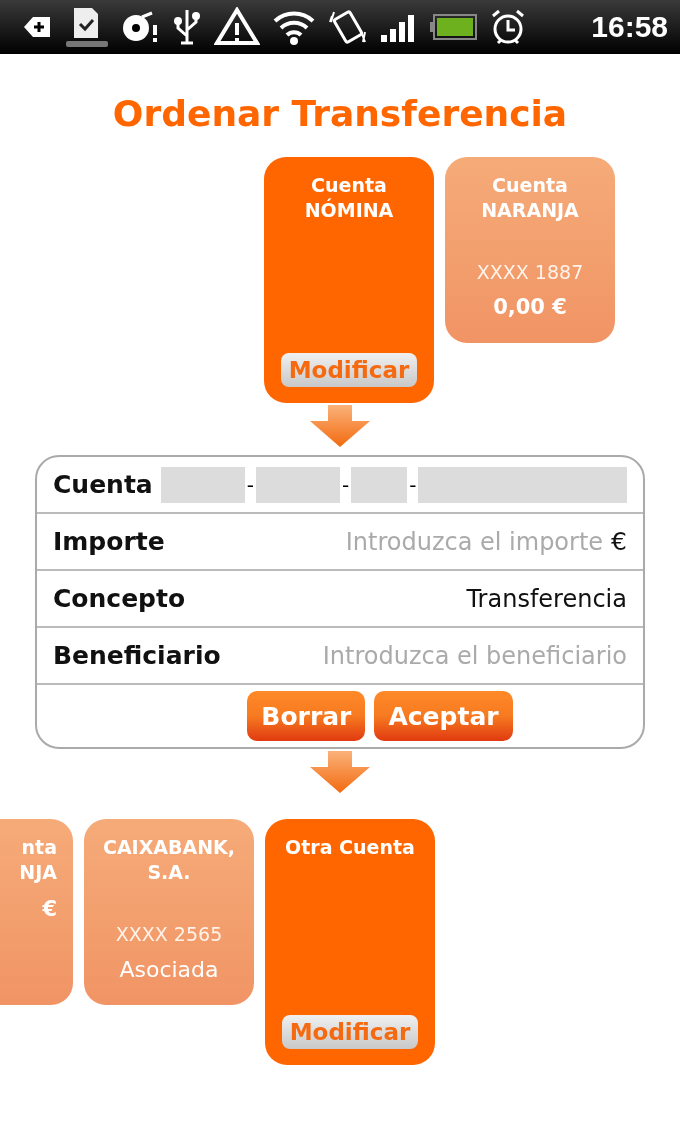 Image resolution: width=680 pixels, height=1133 pixels. What do you see at coordinates (350, 847) in the screenshot?
I see `account-name: Otra Cuenta` at bounding box center [350, 847].